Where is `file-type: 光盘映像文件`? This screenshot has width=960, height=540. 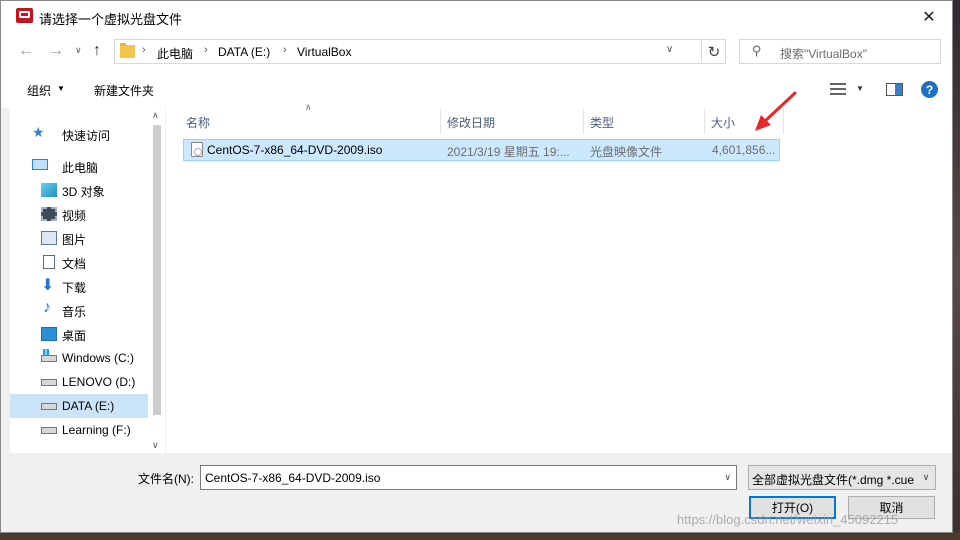 file-type: 光盘映像文件 is located at coordinates (626, 152).